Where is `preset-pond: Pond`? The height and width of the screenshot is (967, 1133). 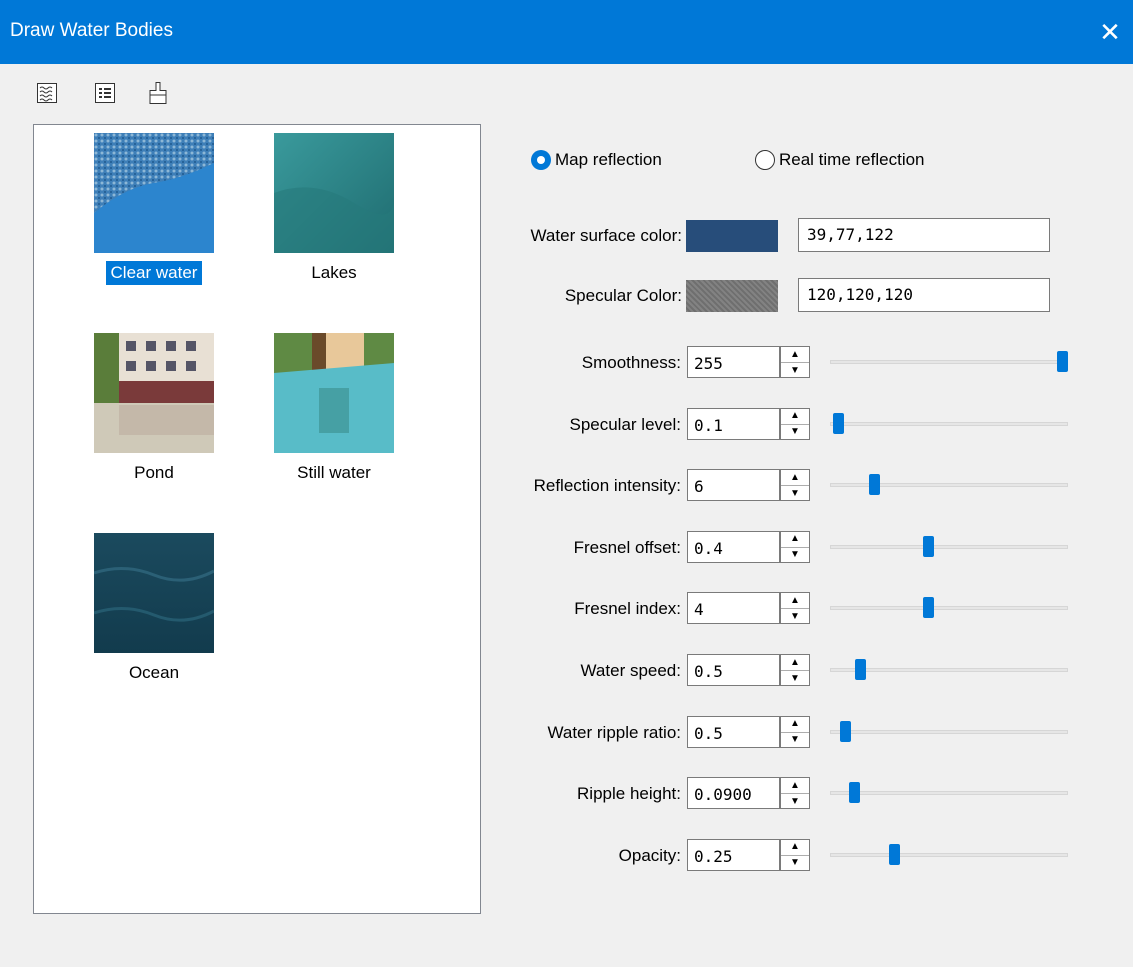 preset-pond: Pond is located at coordinates (154, 409).